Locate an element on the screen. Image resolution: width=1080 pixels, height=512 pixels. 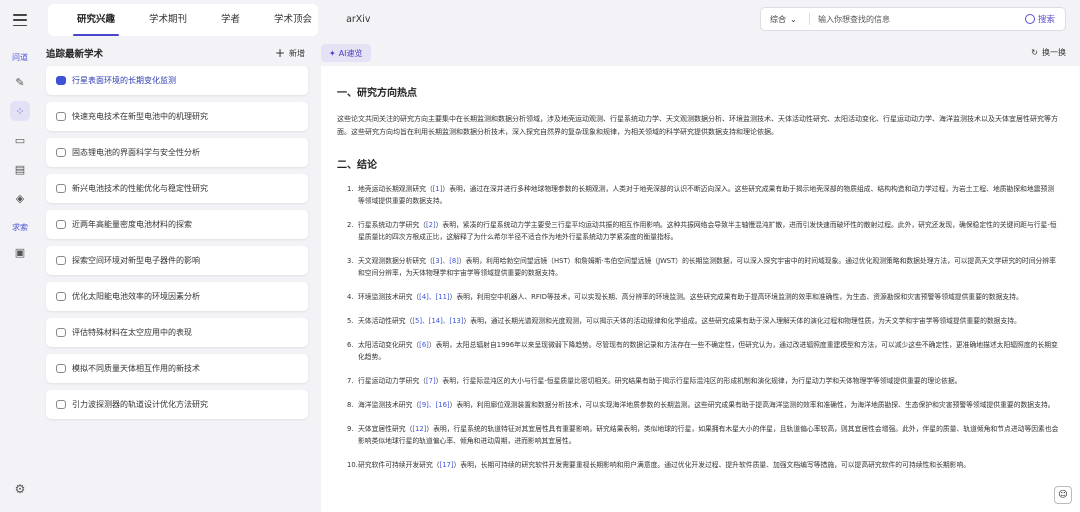
add-topic-button: + 新增 is located at coordinates (290, 53).